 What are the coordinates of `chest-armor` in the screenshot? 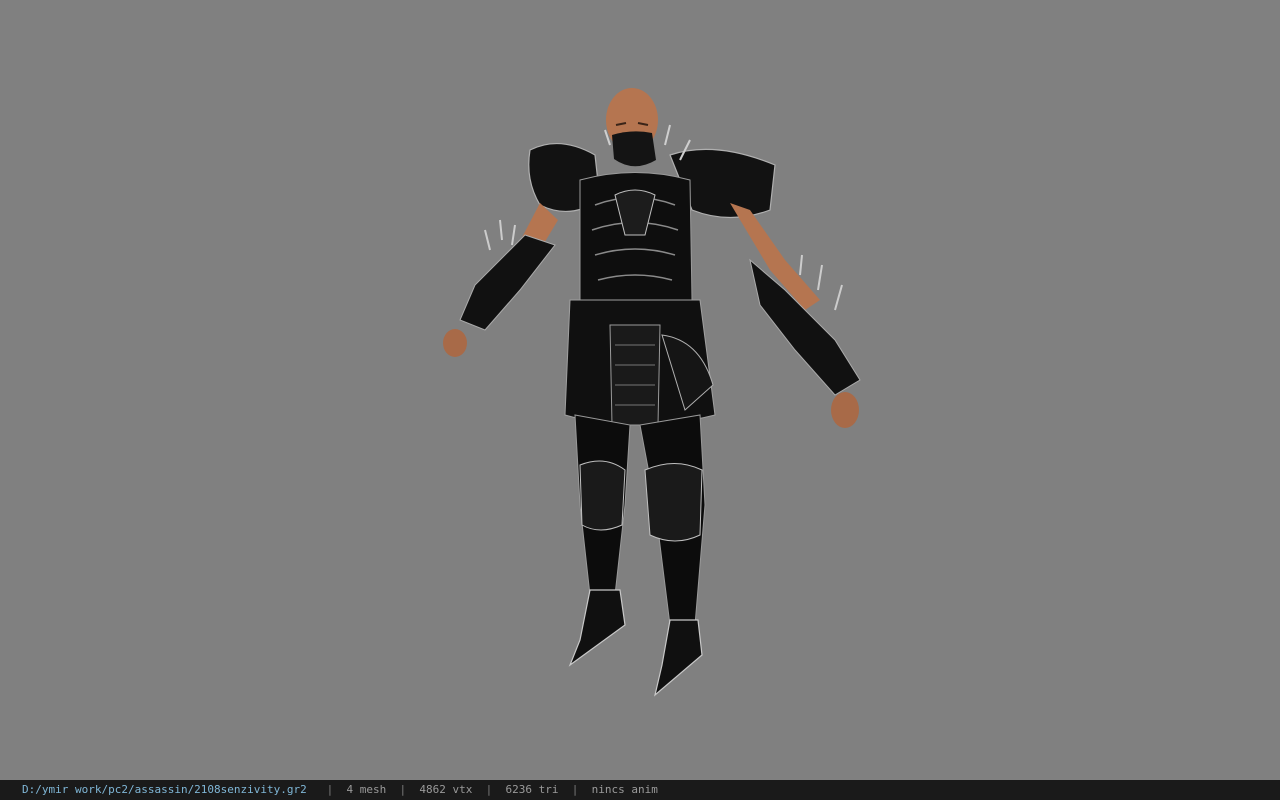 It's located at (636, 241).